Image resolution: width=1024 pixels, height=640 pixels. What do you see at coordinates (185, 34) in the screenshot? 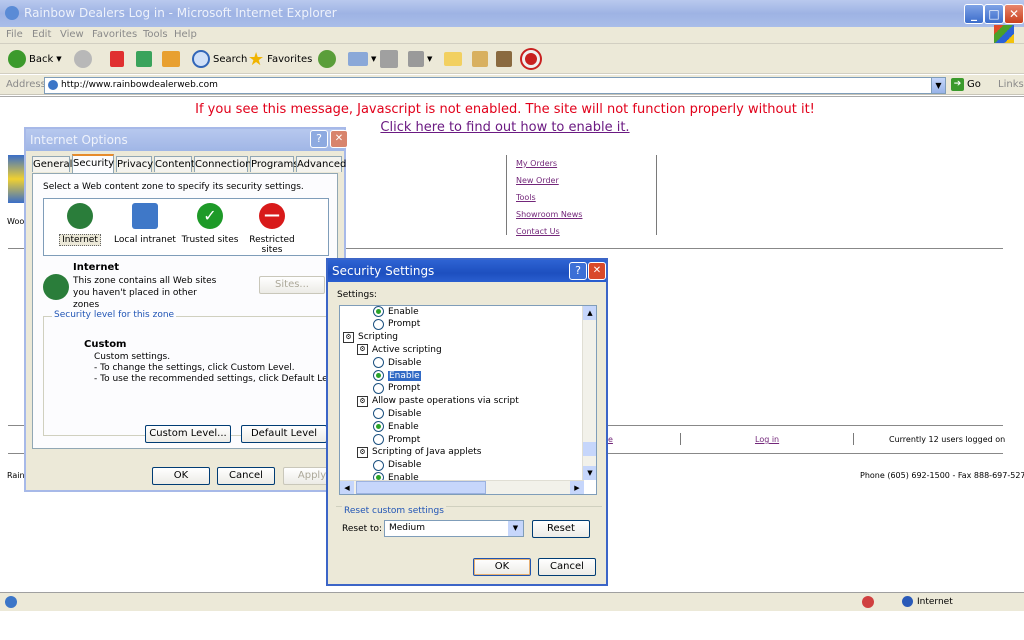
I see `menu-help: Help` at bounding box center [185, 34].